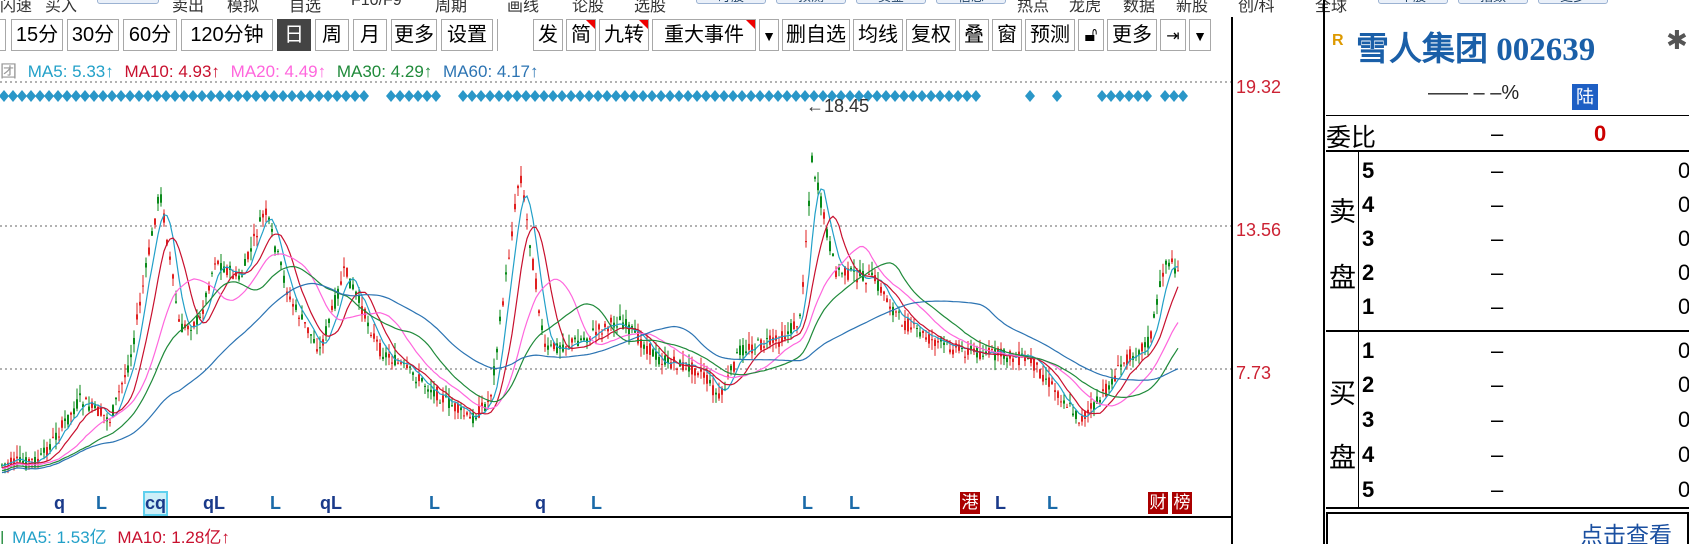 The image size is (1689, 544). Describe the element at coordinates (414, 35) in the screenshot. I see `period-more-button: 更多` at that location.